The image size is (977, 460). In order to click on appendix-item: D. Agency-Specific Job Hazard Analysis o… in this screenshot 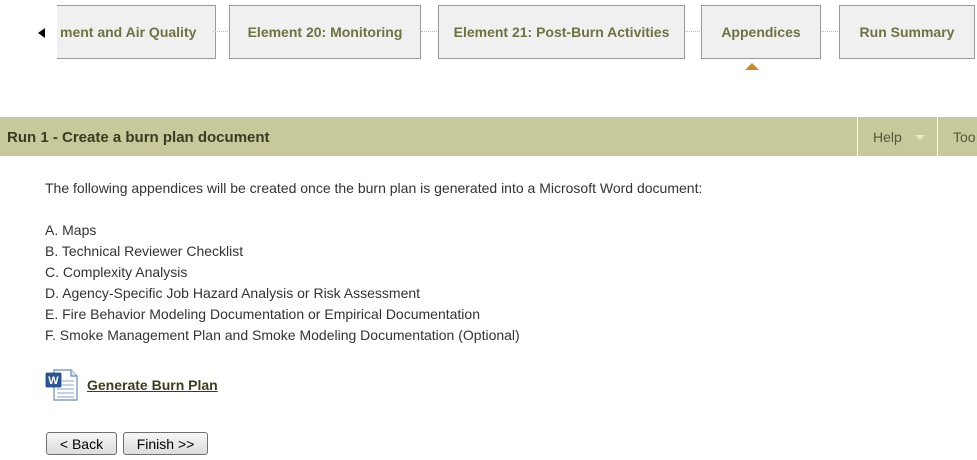, I will do `click(233, 293)`.